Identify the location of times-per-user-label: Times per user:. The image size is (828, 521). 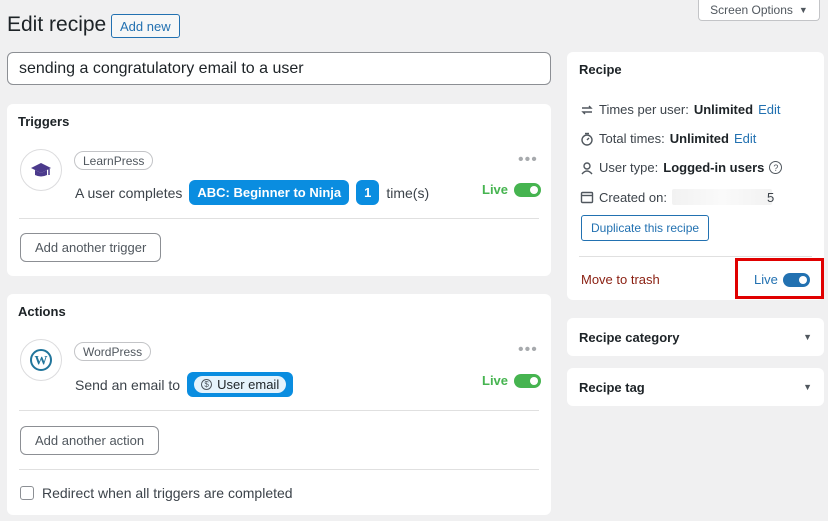
(644, 109).